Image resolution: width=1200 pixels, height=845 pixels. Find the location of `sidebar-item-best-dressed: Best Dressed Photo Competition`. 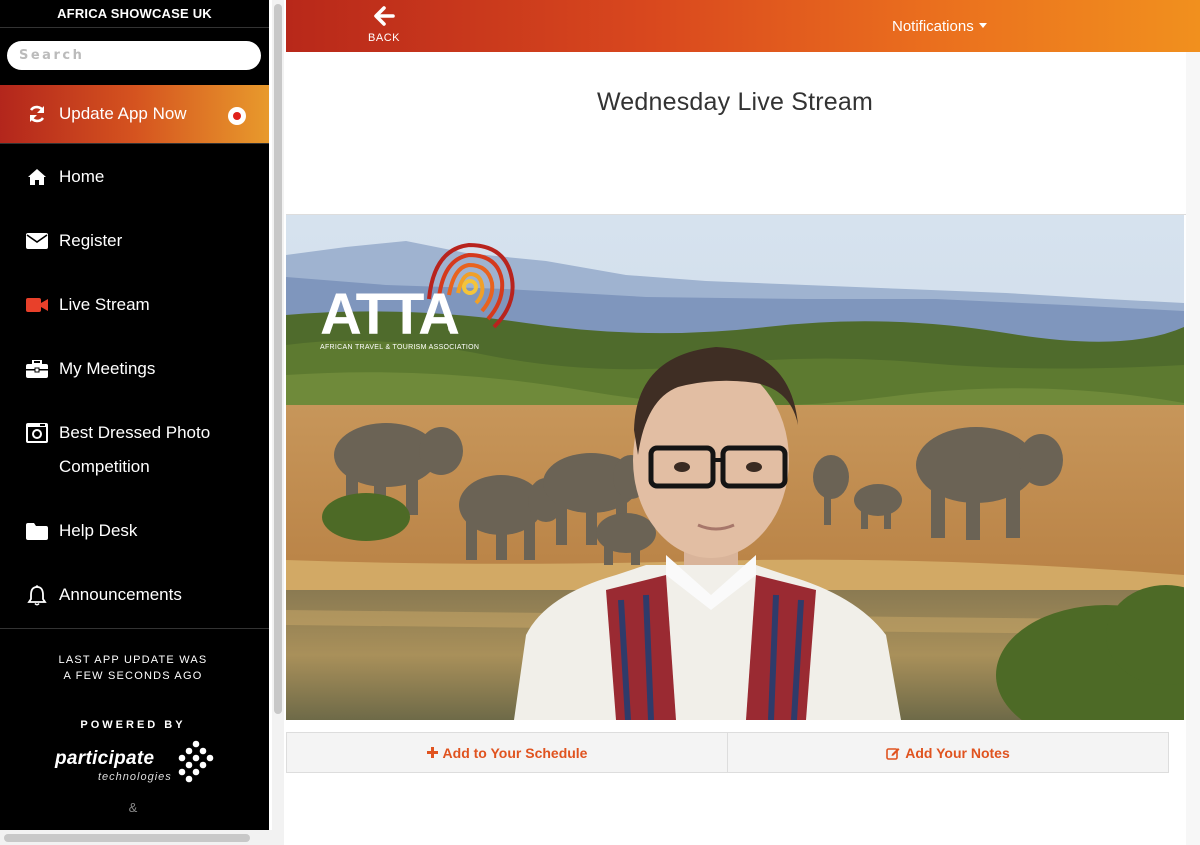

sidebar-item-best-dressed: Best Dressed Photo Competition is located at coordinates (134, 450).